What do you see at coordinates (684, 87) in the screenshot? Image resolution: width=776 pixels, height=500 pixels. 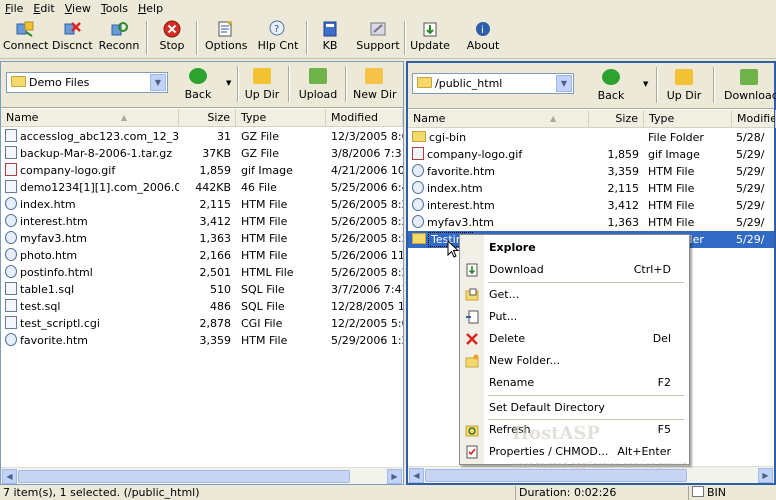 I see `remote-updir-button: Up Dir` at bounding box center [684, 87].